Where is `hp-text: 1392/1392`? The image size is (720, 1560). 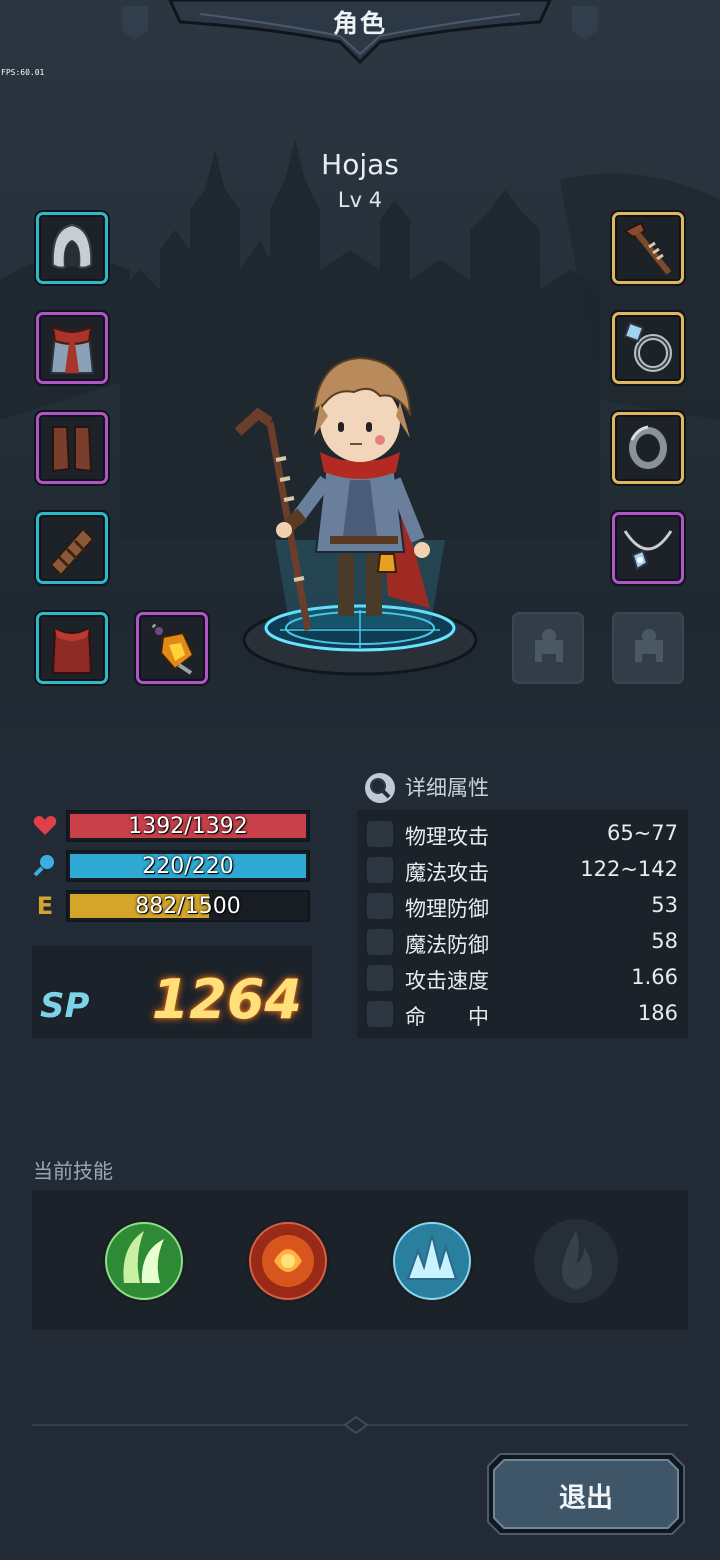 hp-text: 1392/1392 is located at coordinates (188, 826).